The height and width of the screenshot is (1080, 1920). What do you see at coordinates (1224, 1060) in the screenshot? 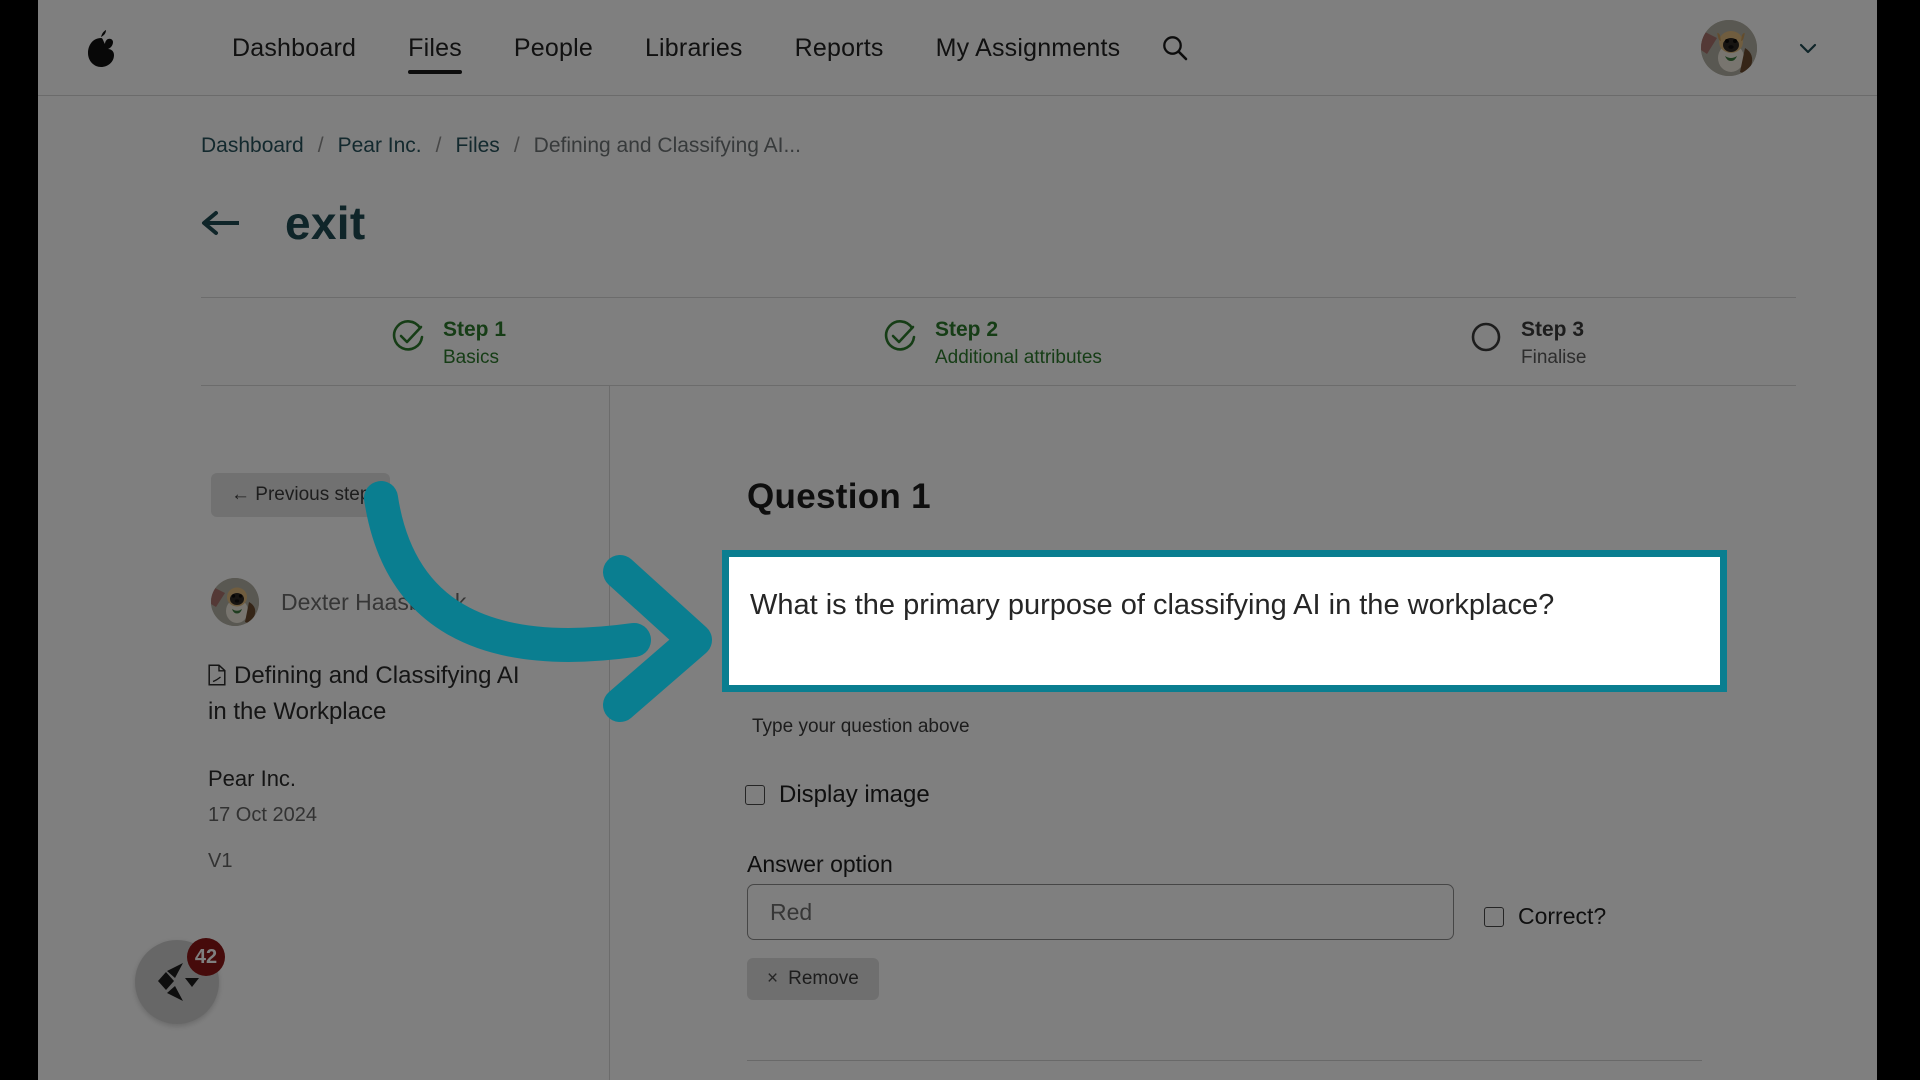
I see `section-divider` at bounding box center [1224, 1060].